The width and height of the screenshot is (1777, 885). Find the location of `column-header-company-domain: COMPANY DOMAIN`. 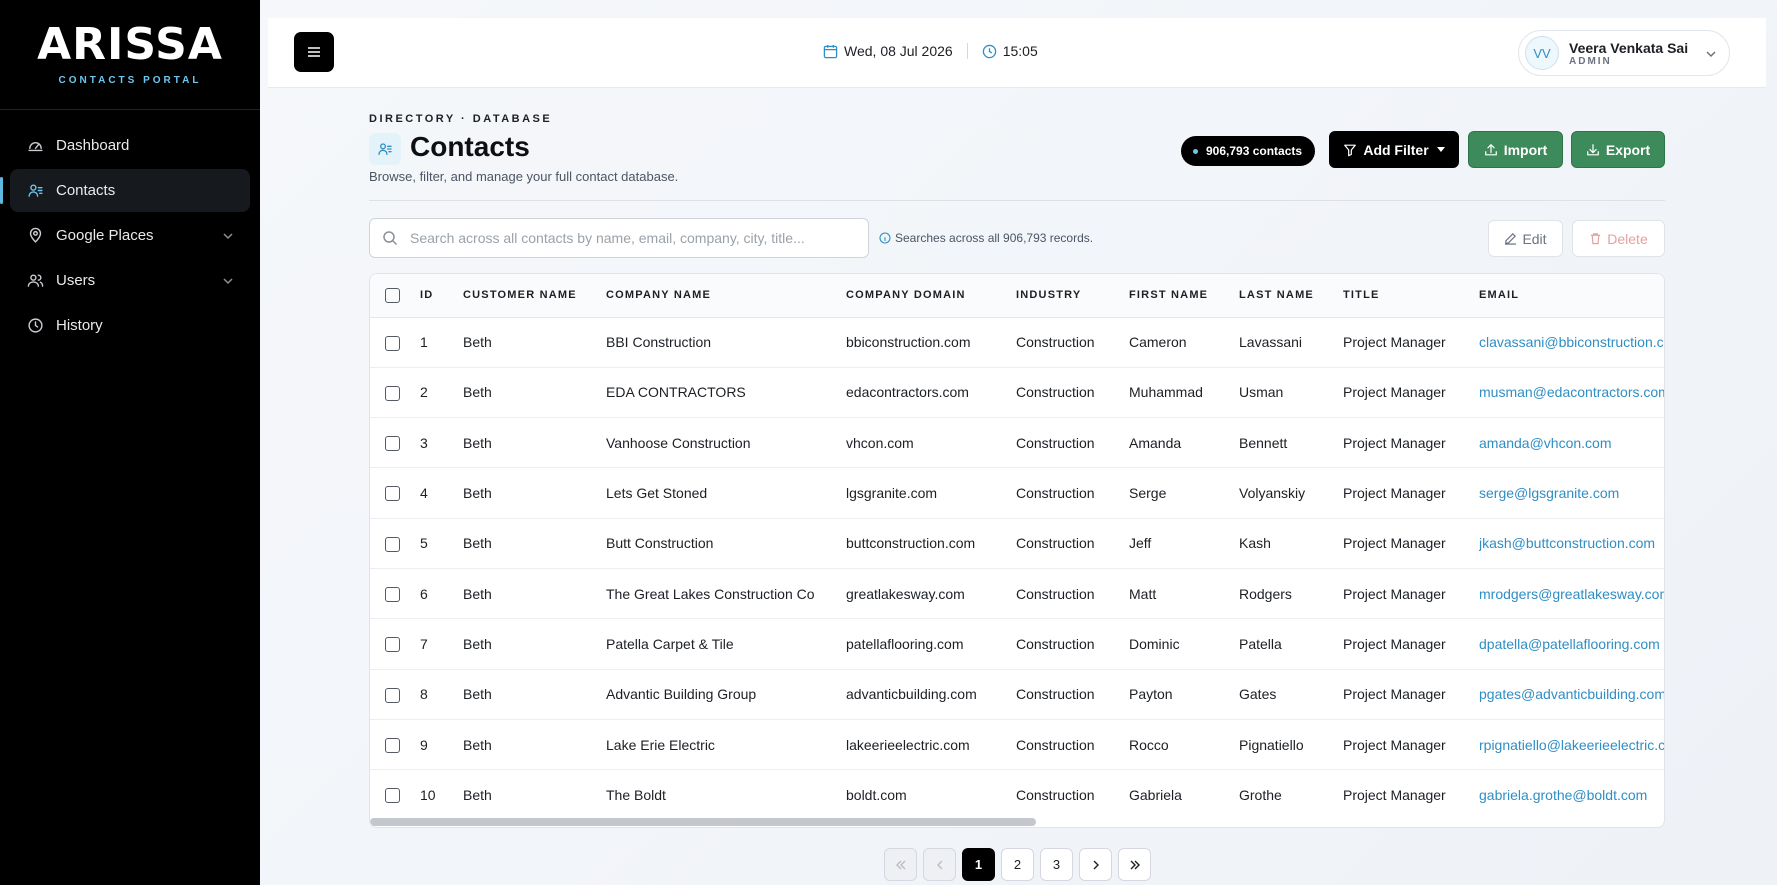

column-header-company-domain: COMPANY DOMAIN is located at coordinates (931, 296).